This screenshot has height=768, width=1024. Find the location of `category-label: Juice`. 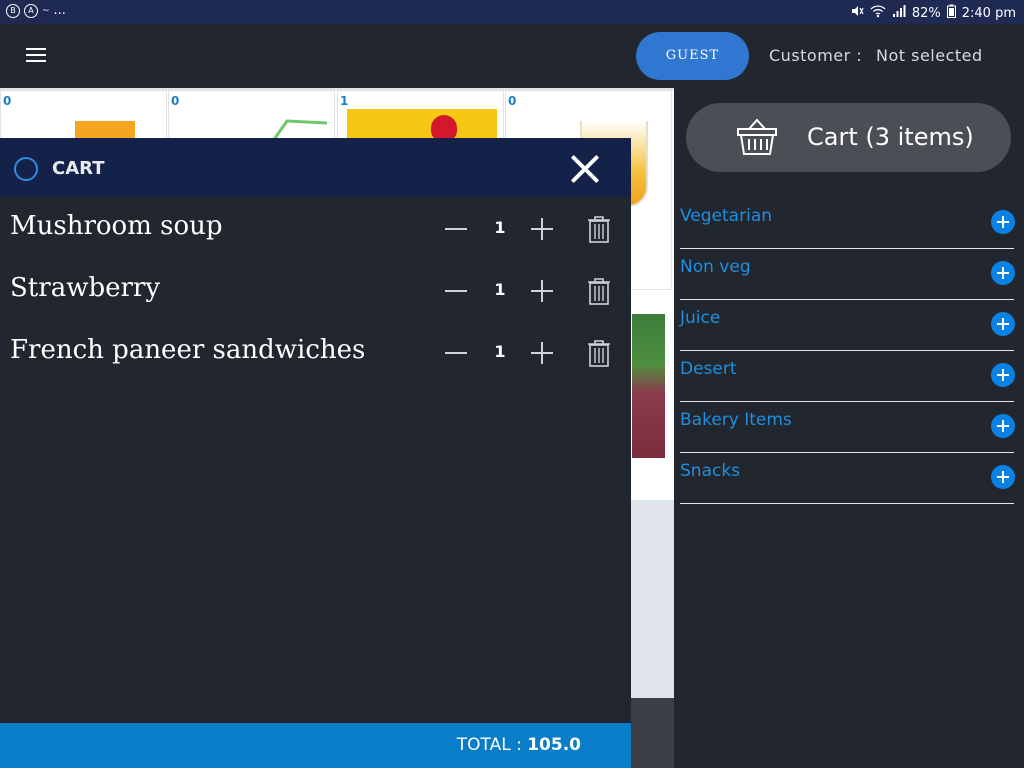

category-label: Juice is located at coordinates (700, 318).